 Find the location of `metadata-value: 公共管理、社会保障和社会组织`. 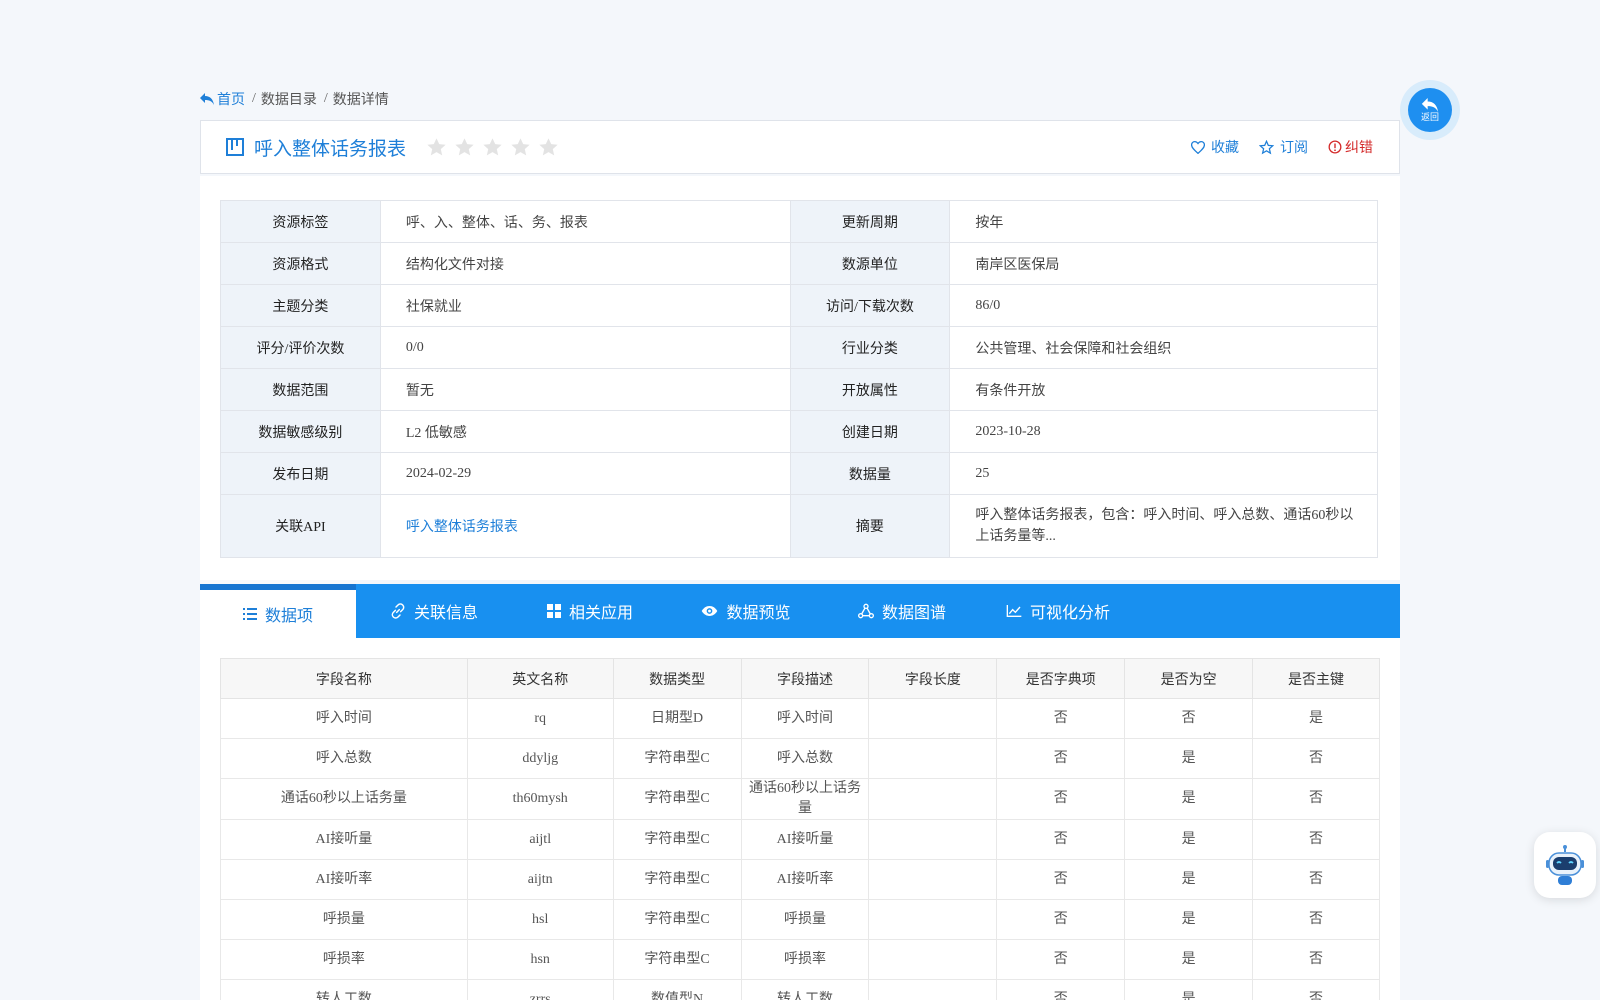

metadata-value: 公共管理、社会保障和社会组织 is located at coordinates (1163, 347).